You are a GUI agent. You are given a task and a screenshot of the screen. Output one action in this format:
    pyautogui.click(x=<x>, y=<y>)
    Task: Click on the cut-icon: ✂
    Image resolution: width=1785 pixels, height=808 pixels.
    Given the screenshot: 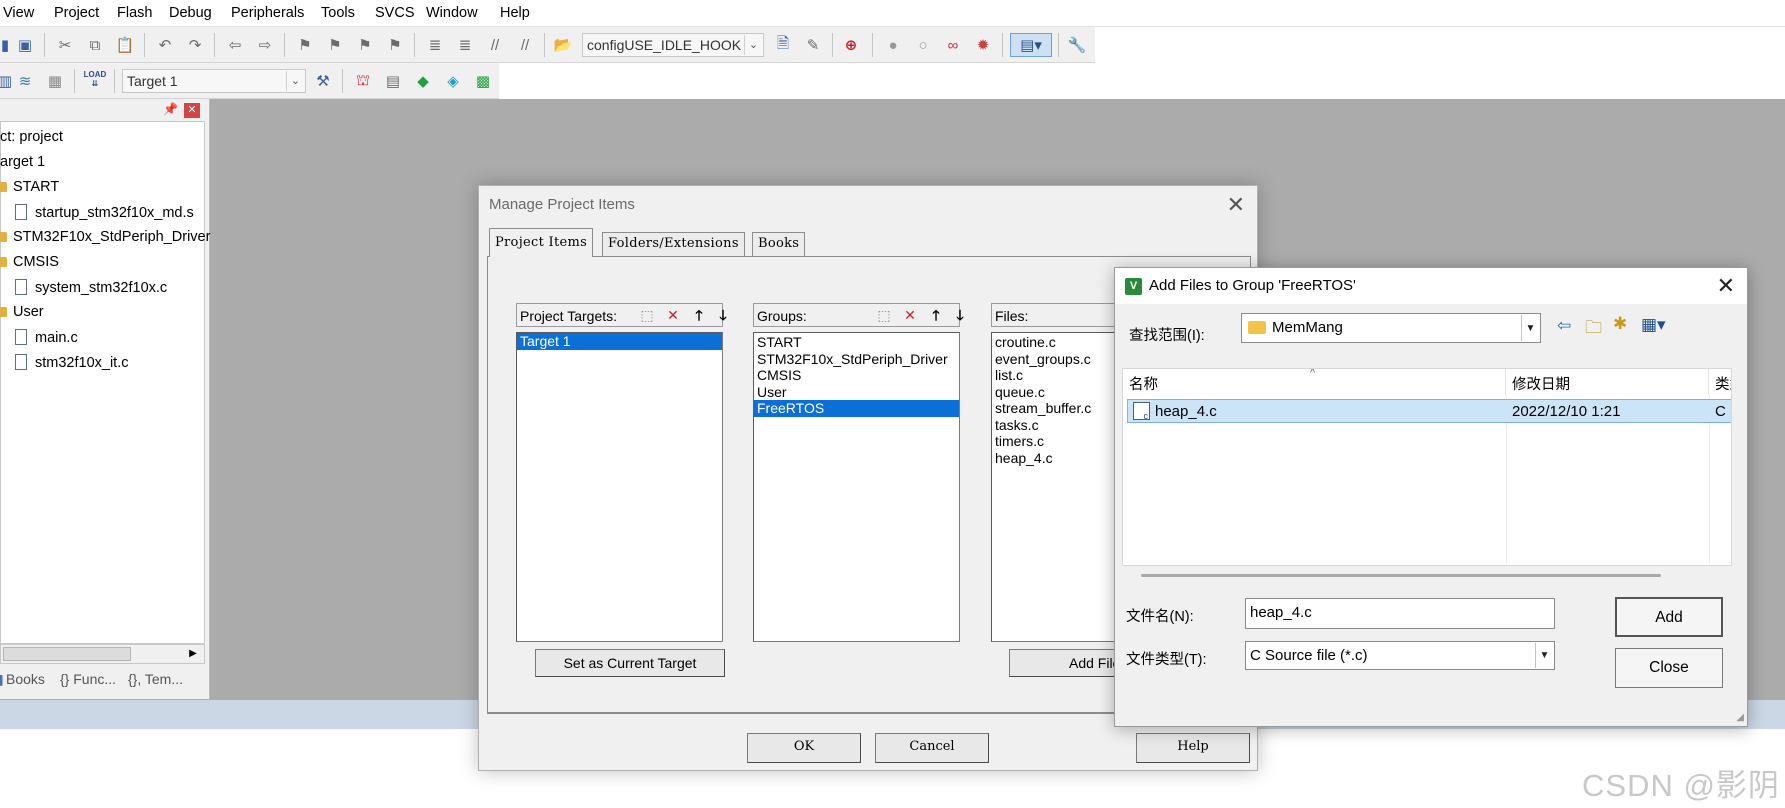 What is the action you would take?
    pyautogui.click(x=65, y=45)
    